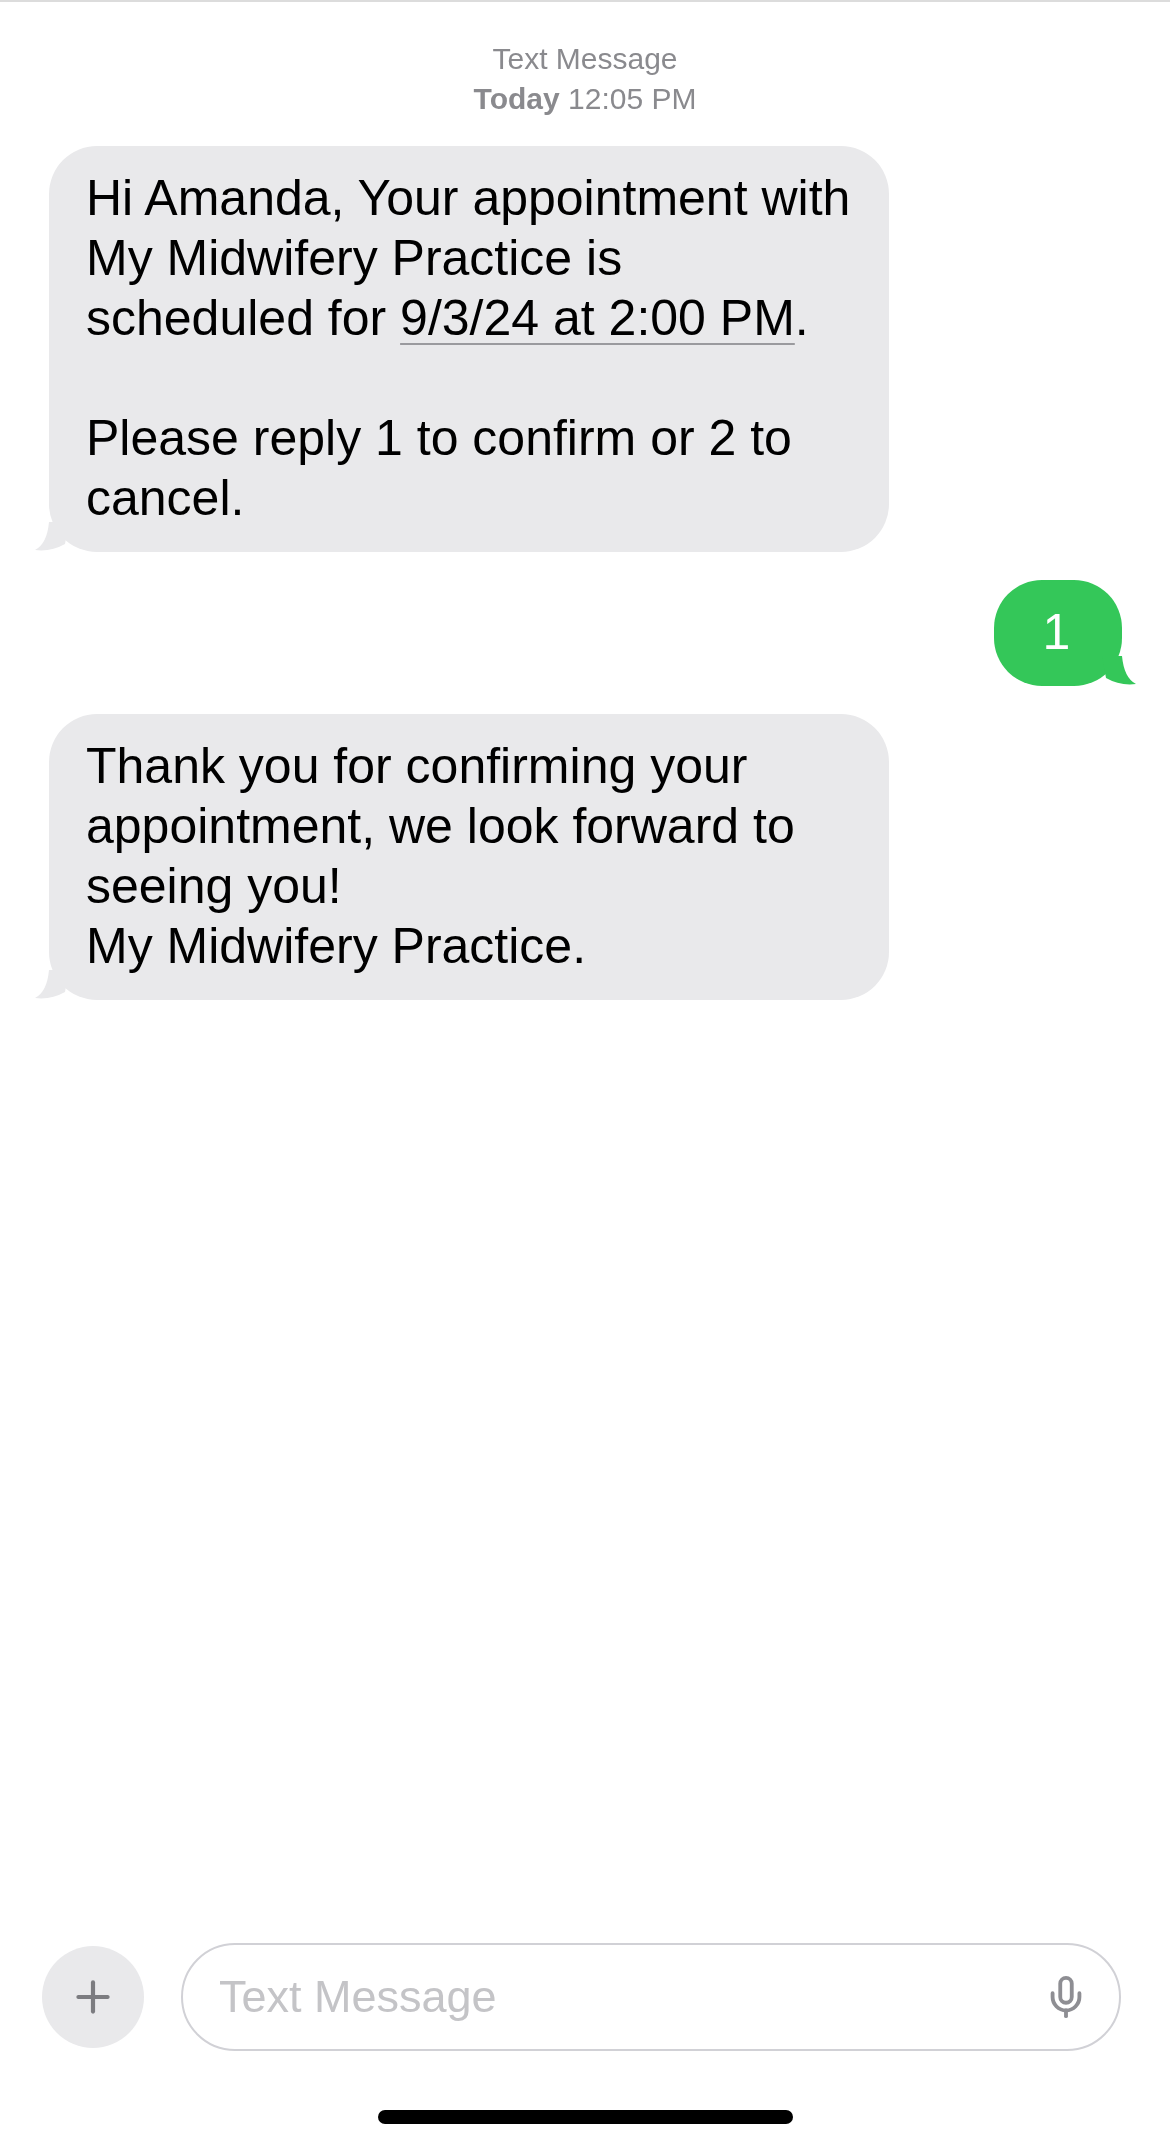 The height and width of the screenshot is (2147, 1170). Describe the element at coordinates (585, 59) in the screenshot. I see `service-label: Text Message` at that location.